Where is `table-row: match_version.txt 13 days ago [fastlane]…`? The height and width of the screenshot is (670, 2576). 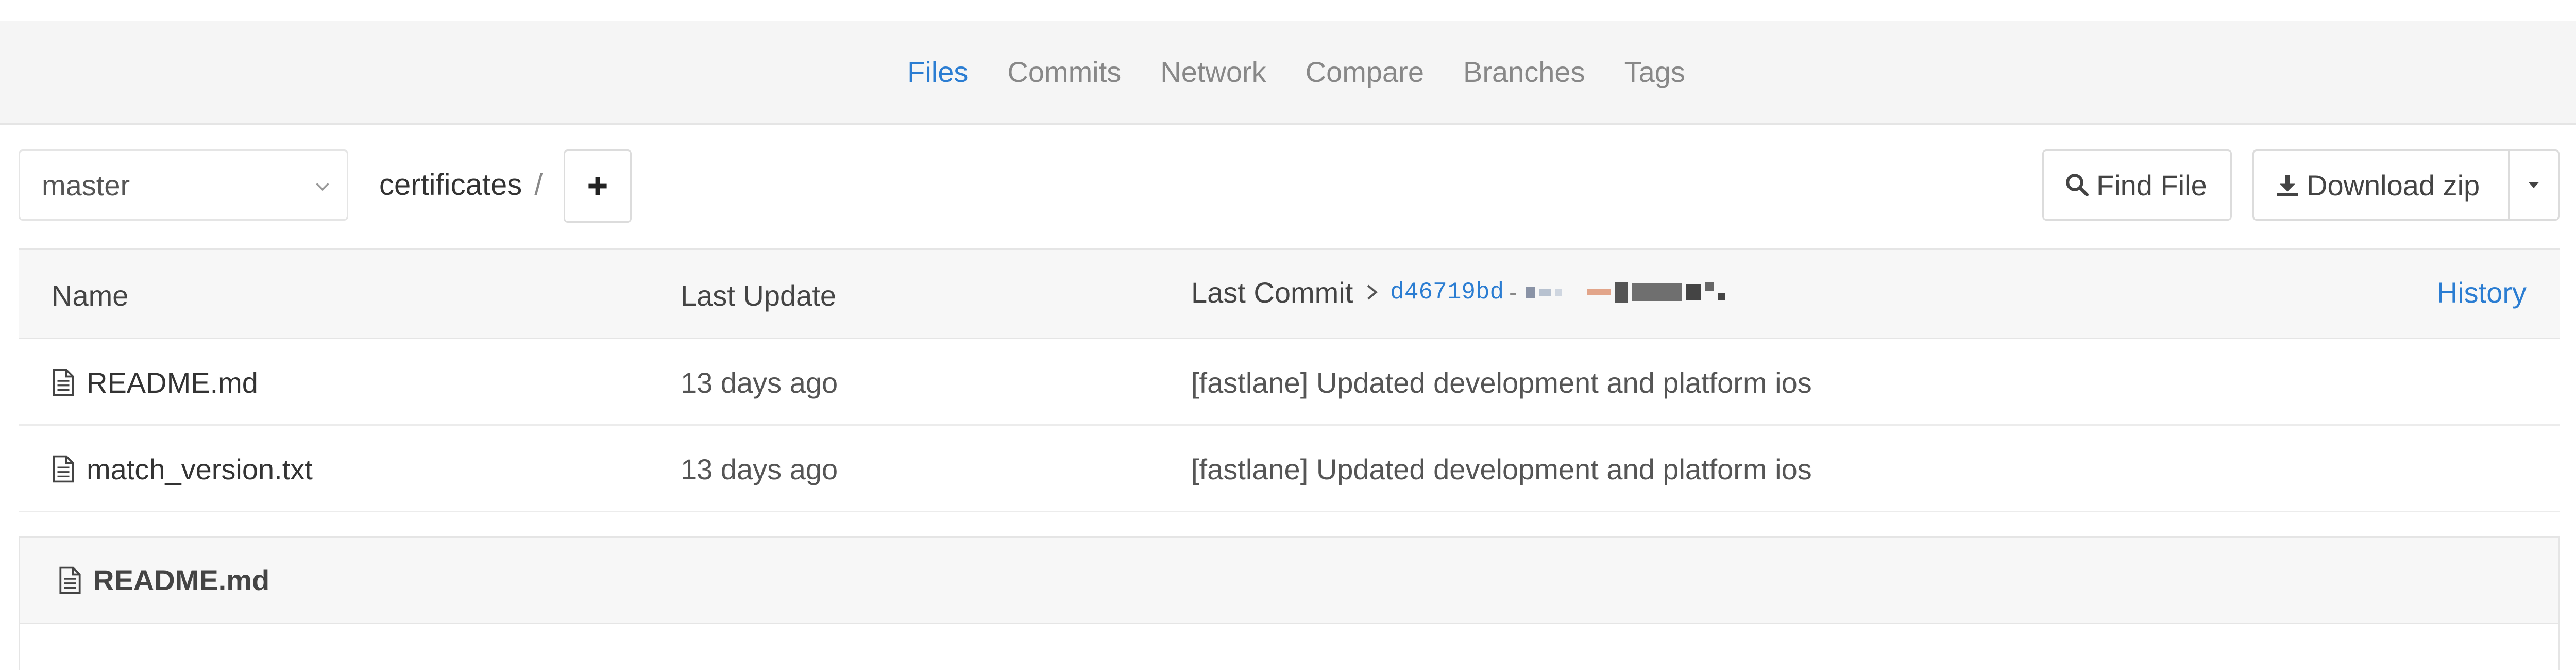
table-row: match_version.txt 13 days ago [fastlane]… is located at coordinates (1289, 469).